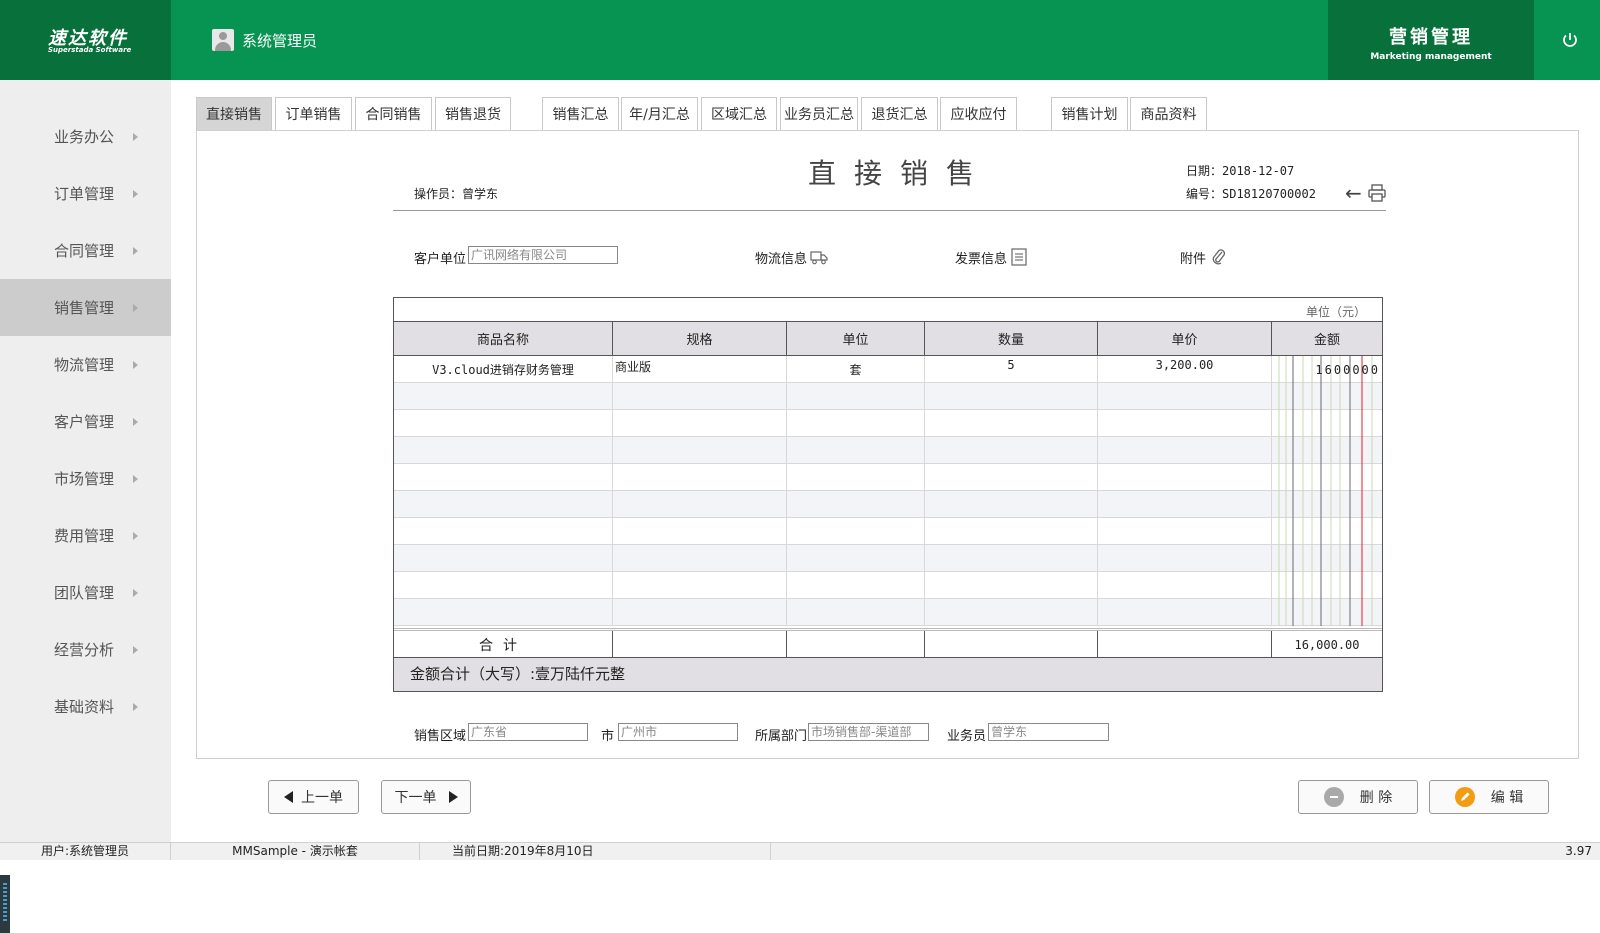 This screenshot has height=933, width=1600. What do you see at coordinates (313, 114) in the screenshot?
I see `tab-order-sales: 订单销售` at bounding box center [313, 114].